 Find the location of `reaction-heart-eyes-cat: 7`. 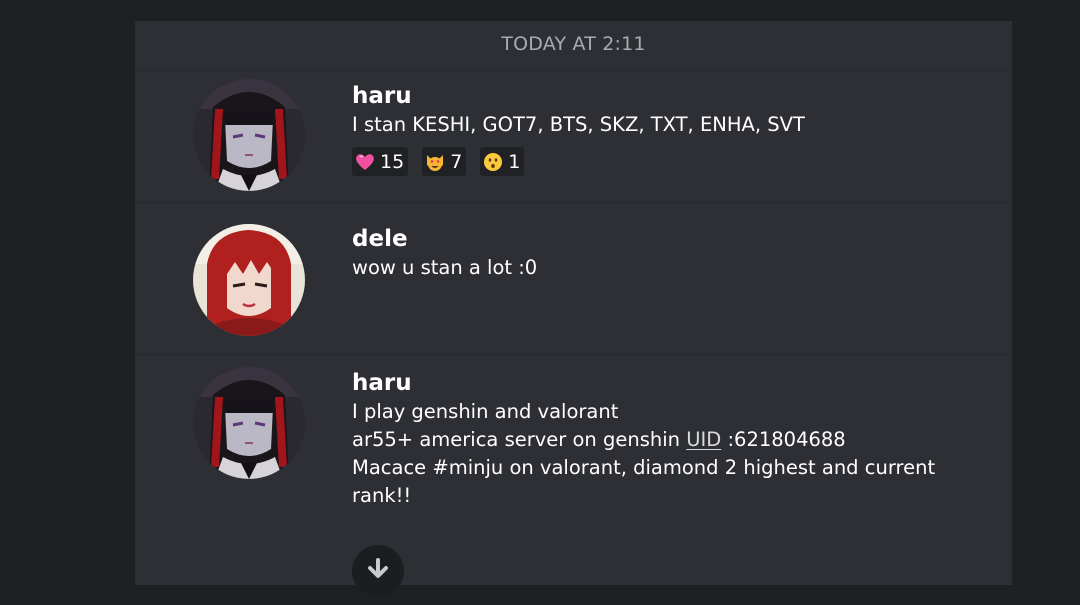

reaction-heart-eyes-cat: 7 is located at coordinates (444, 161).